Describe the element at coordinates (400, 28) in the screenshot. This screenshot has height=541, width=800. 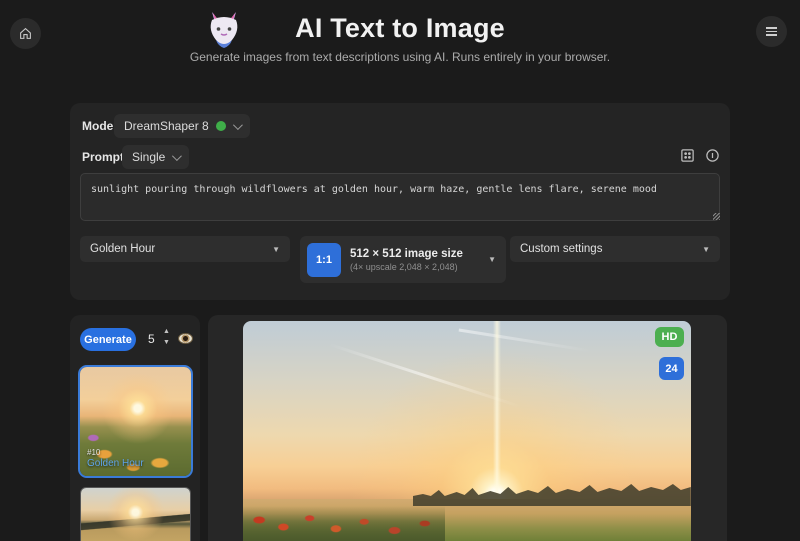
I see `page-title: AI Text to Image` at that location.